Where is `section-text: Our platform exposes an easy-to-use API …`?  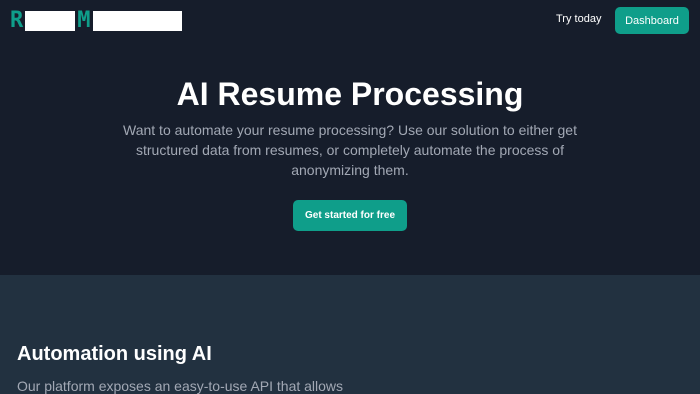
section-text: Our platform exposes an easy-to-use API … is located at coordinates (180, 386).